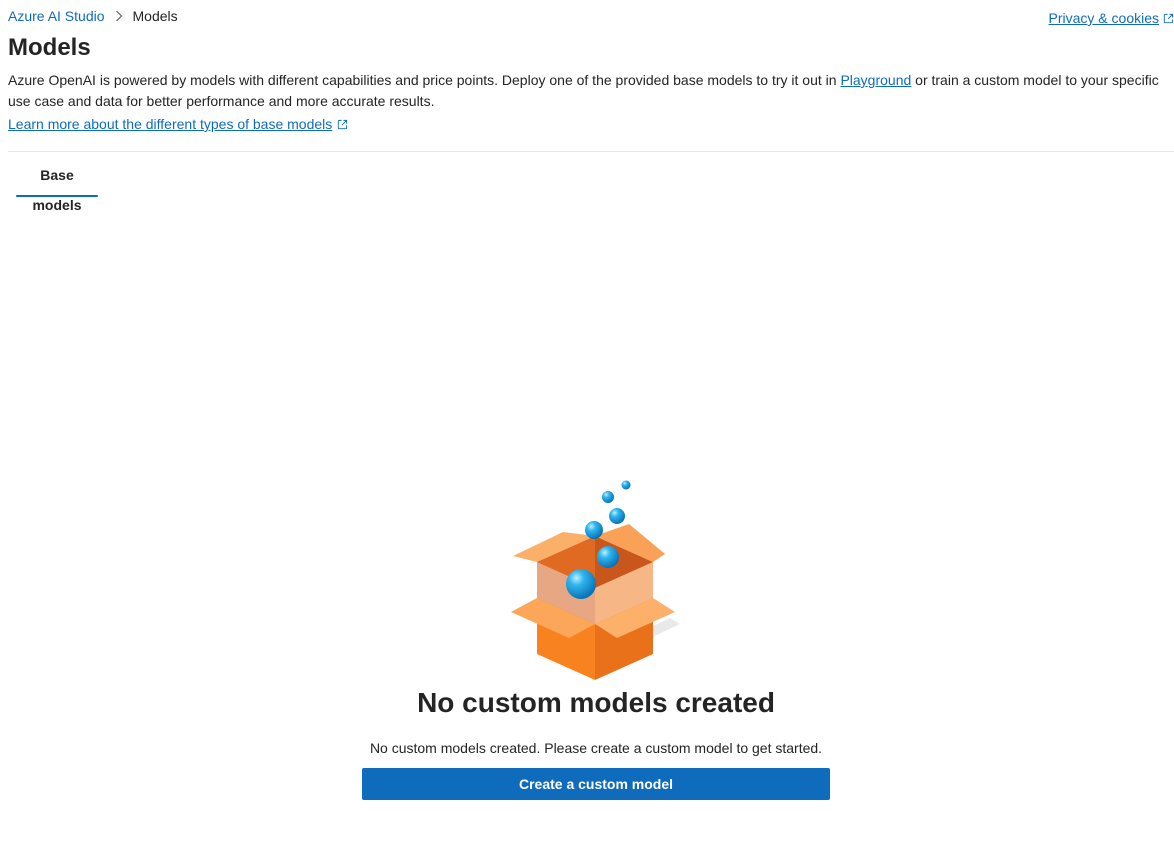 The height and width of the screenshot is (860, 1174). Describe the element at coordinates (596, 702) in the screenshot. I see `empty-state-title: No custom models created` at that location.